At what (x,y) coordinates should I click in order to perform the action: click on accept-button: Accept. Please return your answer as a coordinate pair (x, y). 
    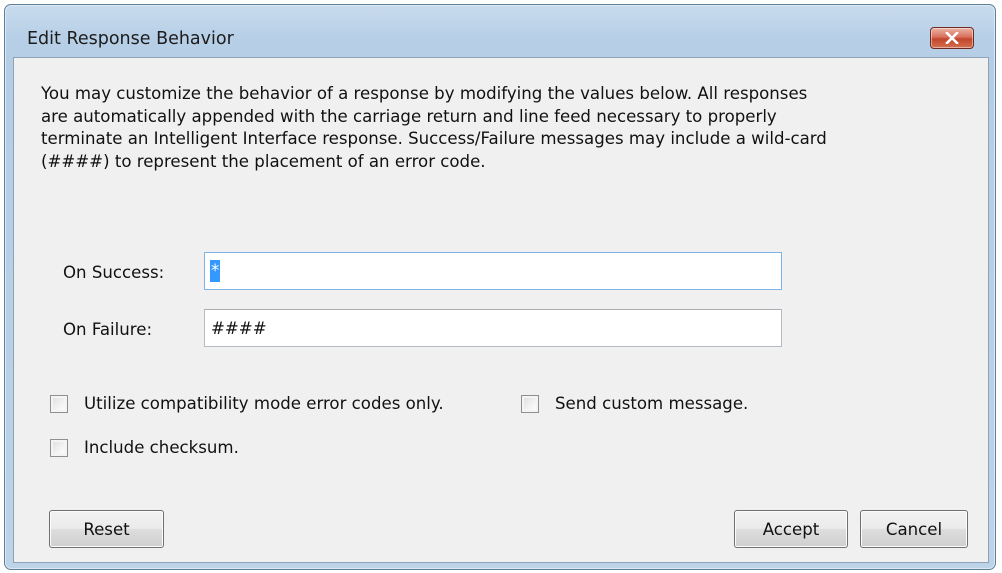
    Looking at the image, I should click on (791, 529).